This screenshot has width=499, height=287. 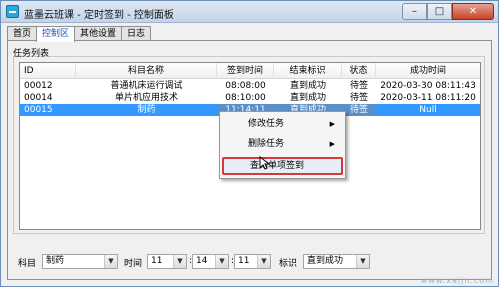 I want to click on column-header-done: 成功时间, so click(x=428, y=71).